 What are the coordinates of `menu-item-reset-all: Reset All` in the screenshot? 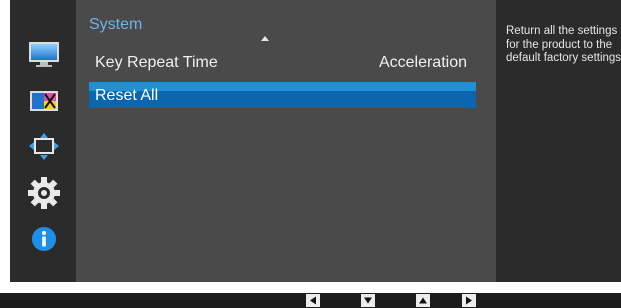 It's located at (282, 95).